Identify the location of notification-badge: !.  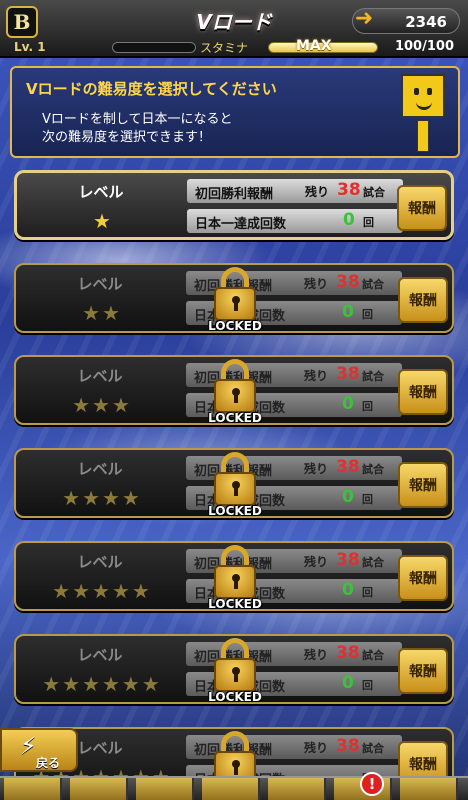
(372, 784).